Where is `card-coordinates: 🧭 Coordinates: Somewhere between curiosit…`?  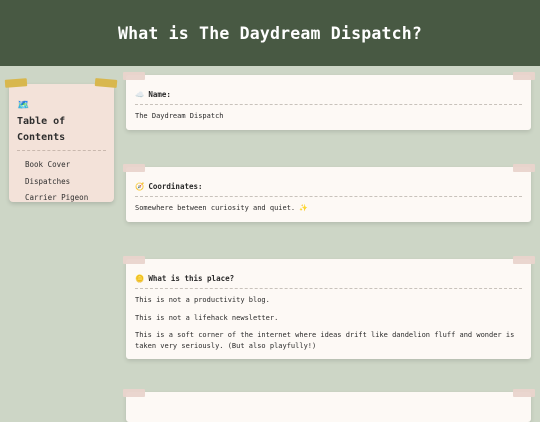 card-coordinates: 🧭 Coordinates: Somewhere between curiosit… is located at coordinates (329, 193).